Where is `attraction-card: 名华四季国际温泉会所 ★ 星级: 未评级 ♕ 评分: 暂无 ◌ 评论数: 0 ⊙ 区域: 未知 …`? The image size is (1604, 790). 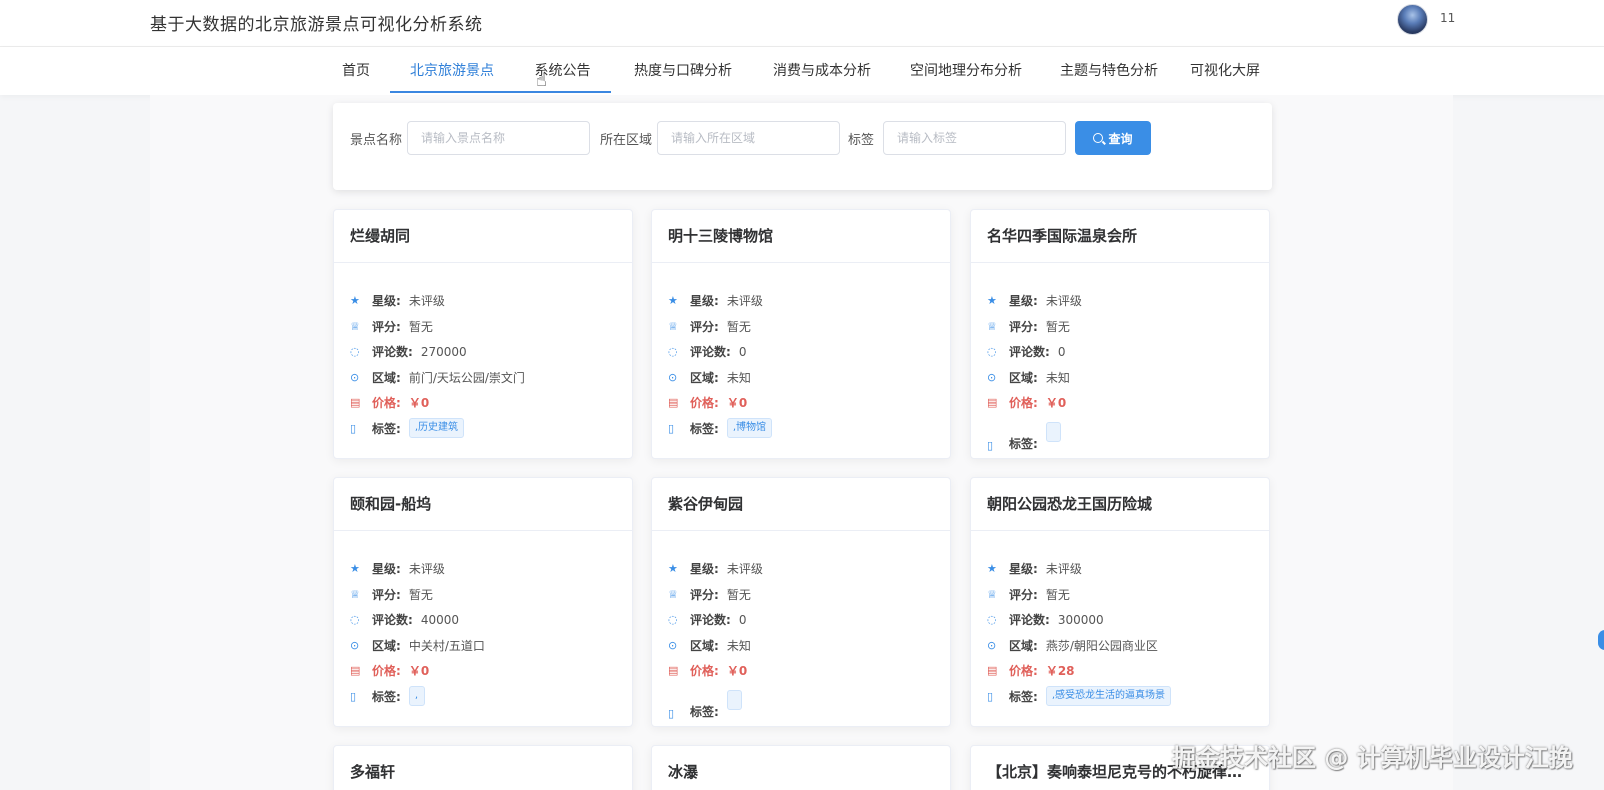
attraction-card: 名华四季国际温泉会所 ★ 星级: 未评级 ♕ 评分: 暂无 ◌ 评论数: 0 ⊙ 区域: 未知 … is located at coordinates (1120, 334).